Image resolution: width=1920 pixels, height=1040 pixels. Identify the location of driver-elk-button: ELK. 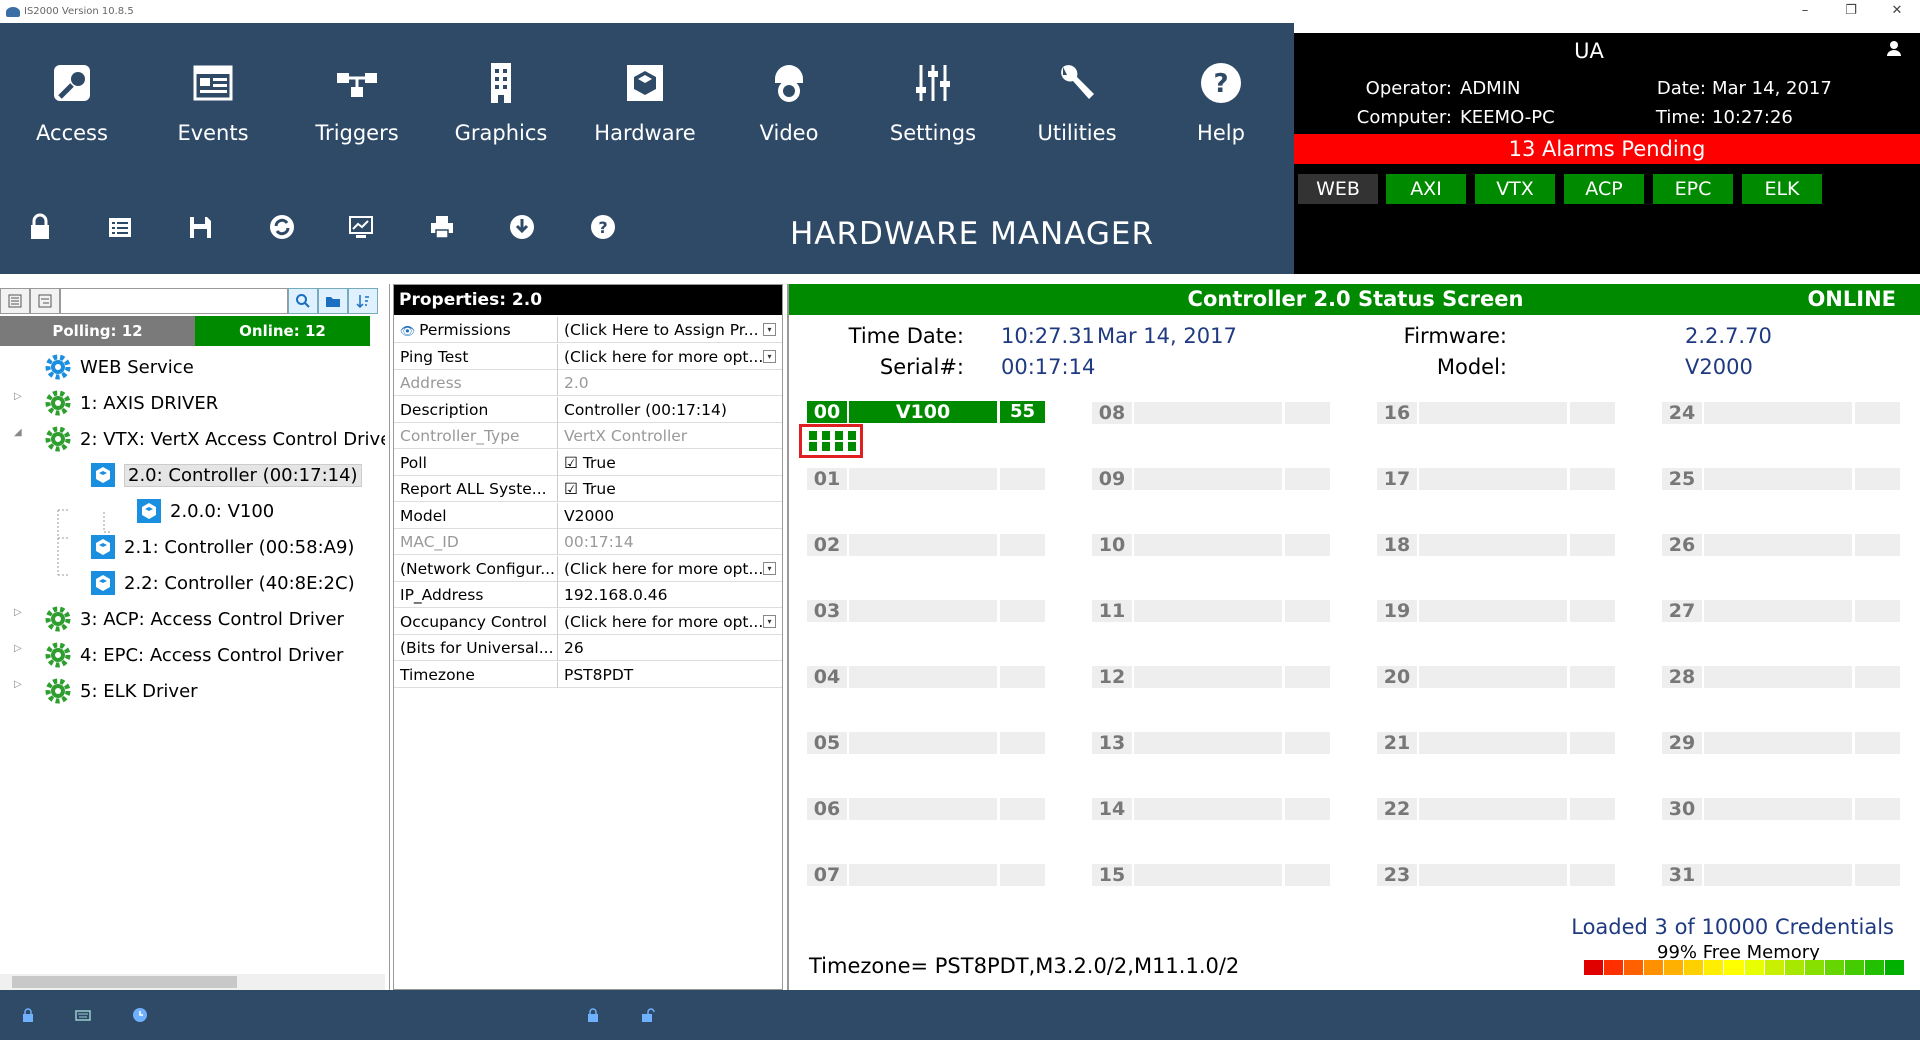
(1782, 189).